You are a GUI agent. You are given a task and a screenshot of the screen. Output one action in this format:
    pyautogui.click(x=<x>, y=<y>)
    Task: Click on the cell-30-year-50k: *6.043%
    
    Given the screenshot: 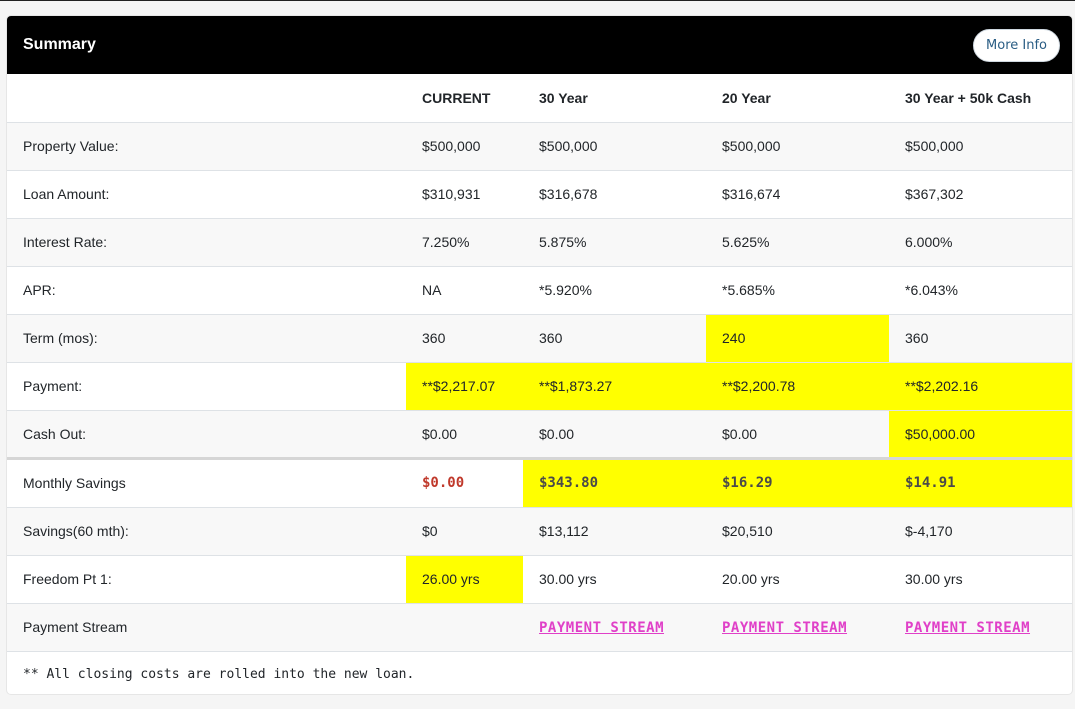 What is the action you would take?
    pyautogui.click(x=980, y=290)
    